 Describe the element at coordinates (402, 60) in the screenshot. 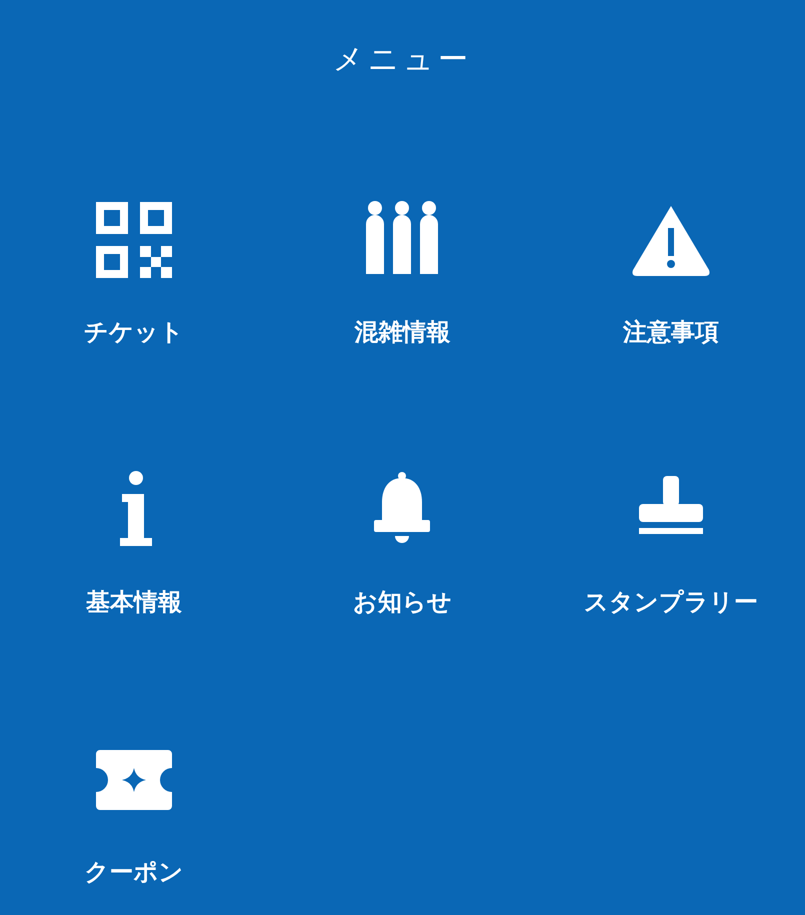

I see `page-title: メニュー` at that location.